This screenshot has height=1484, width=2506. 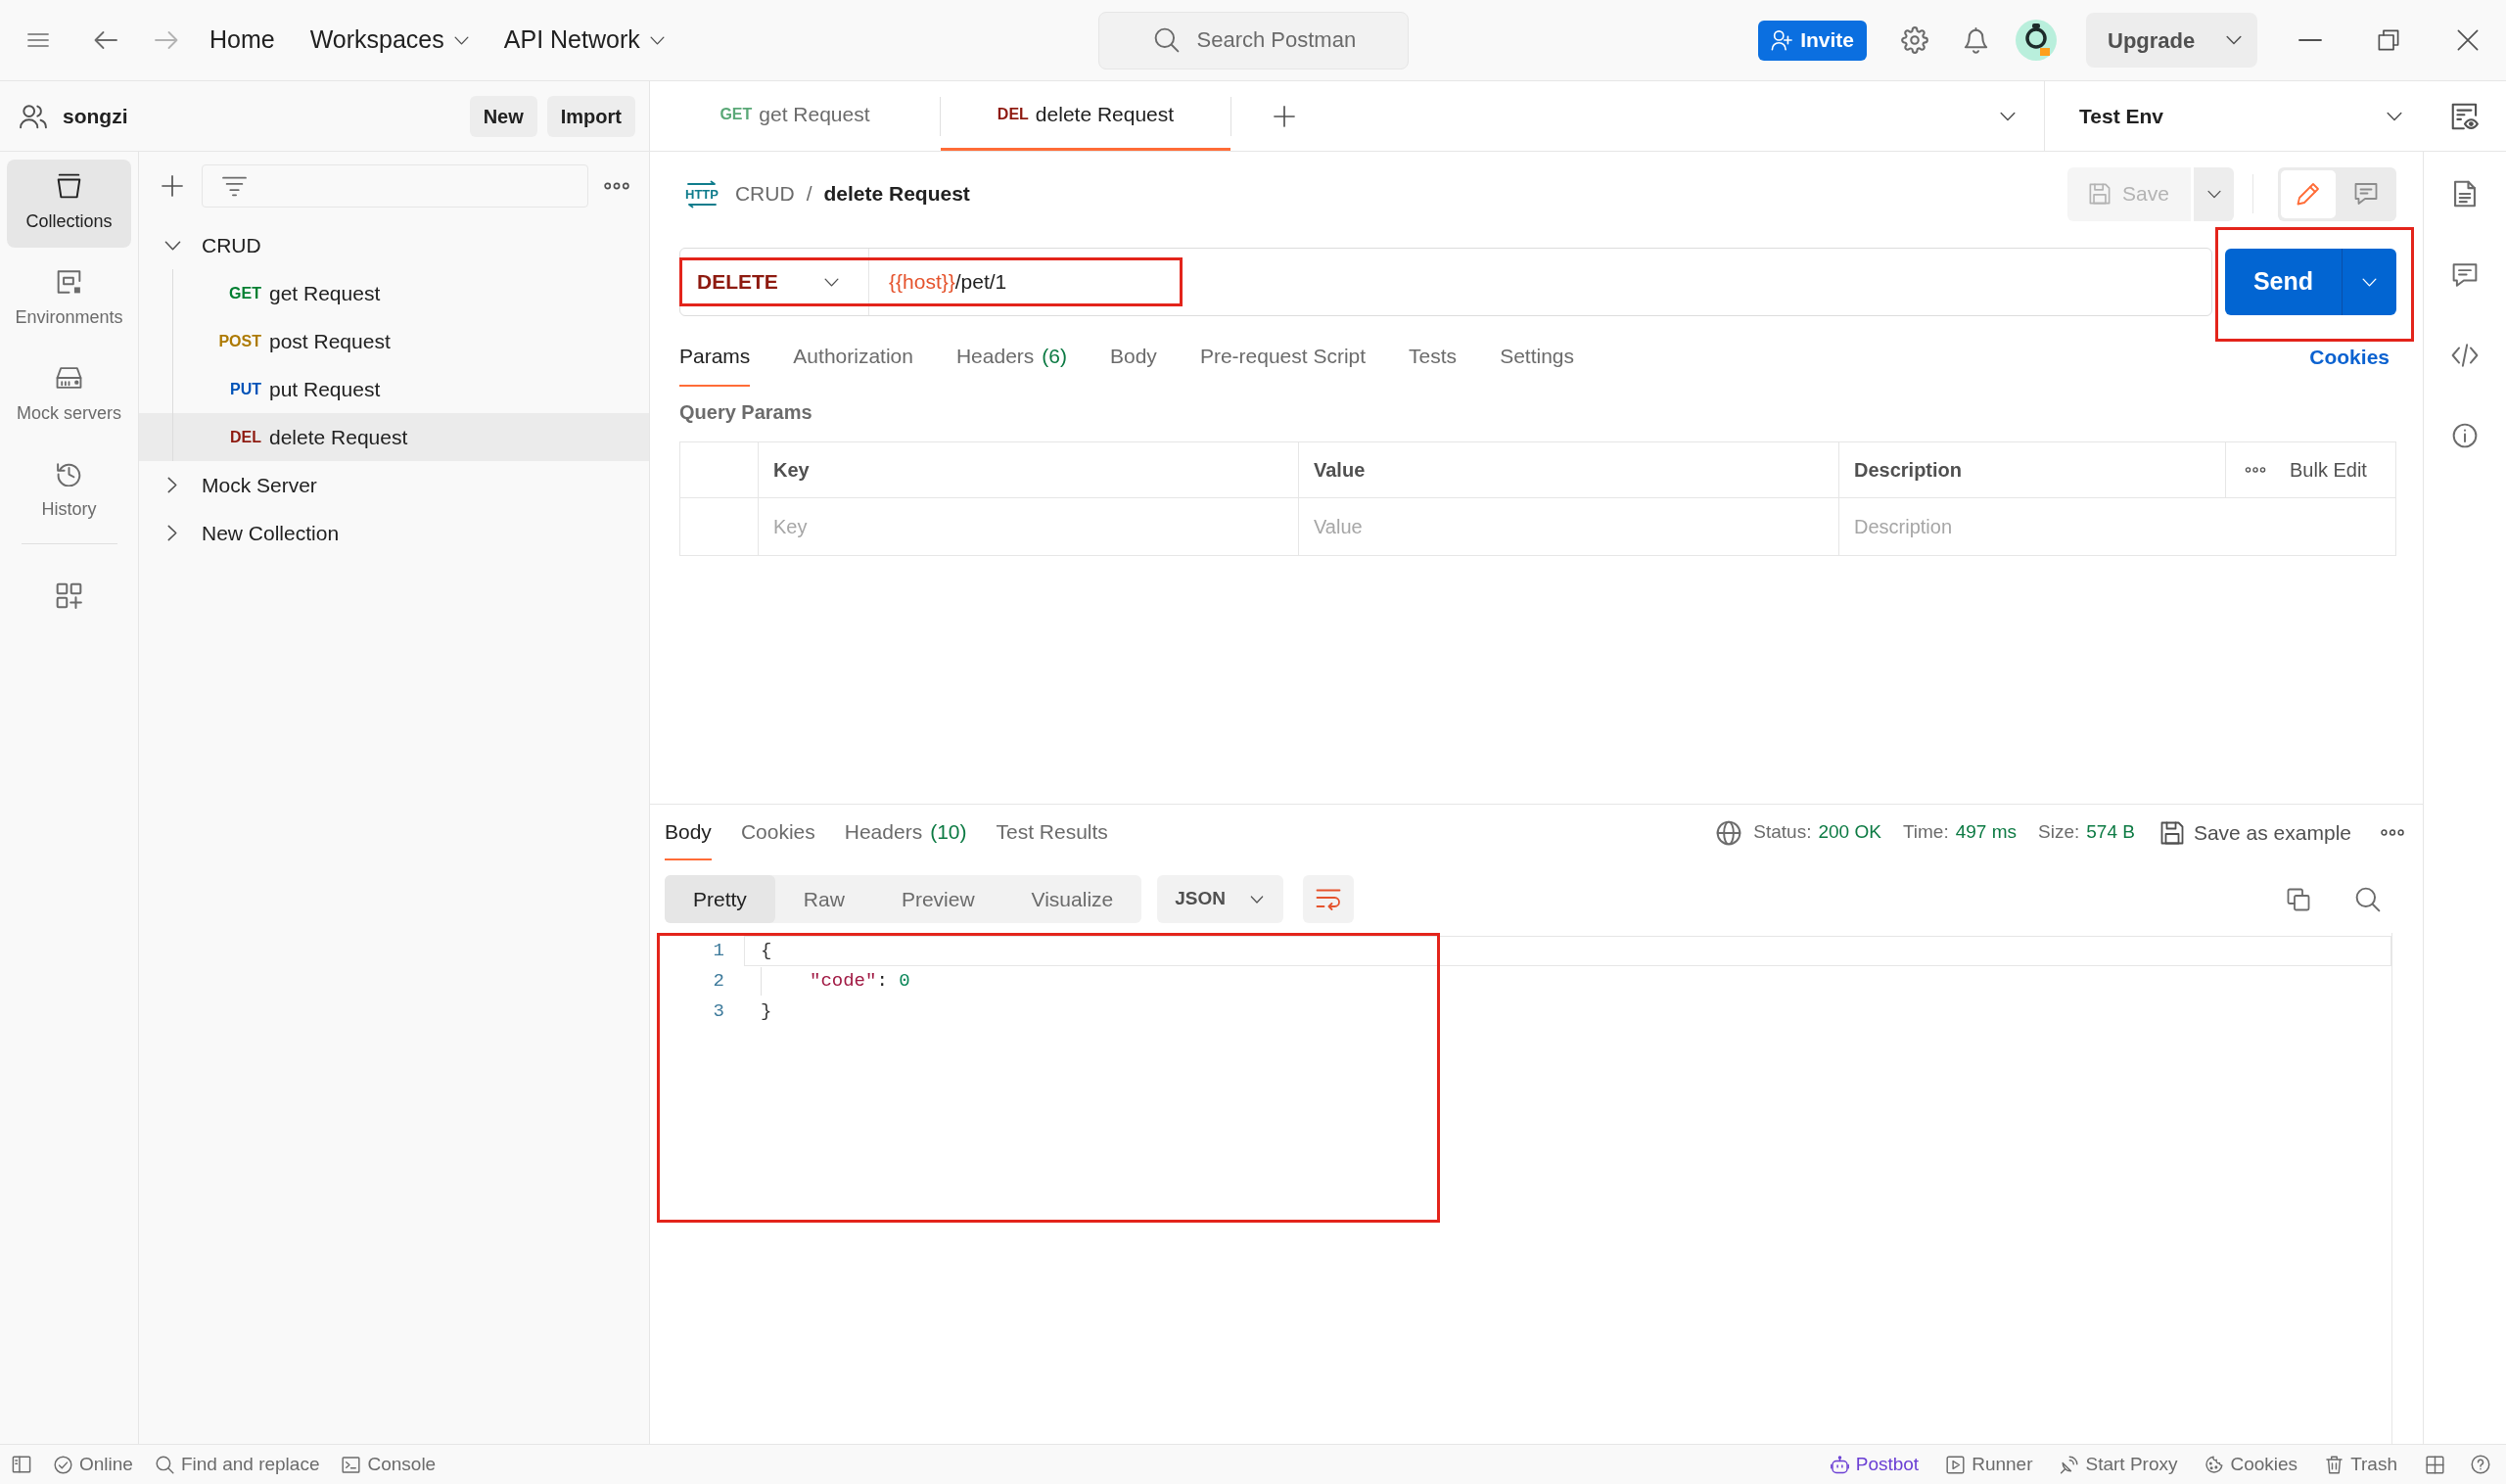 I want to click on sidebar-tab: History, so click(x=69, y=491).